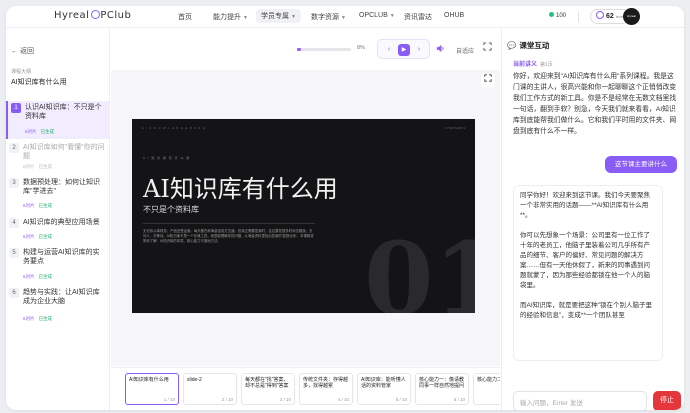  I want to click on nav-item-1: 能力提升 ▼, so click(230, 17).